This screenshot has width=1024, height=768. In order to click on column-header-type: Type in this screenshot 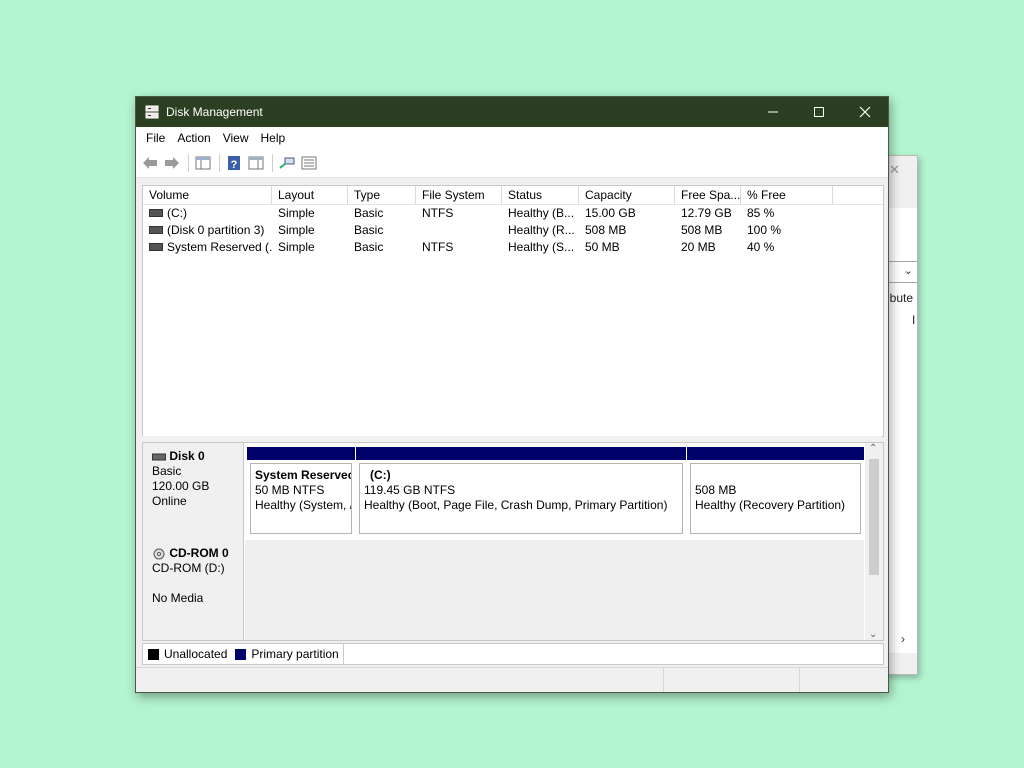, I will do `click(382, 195)`.